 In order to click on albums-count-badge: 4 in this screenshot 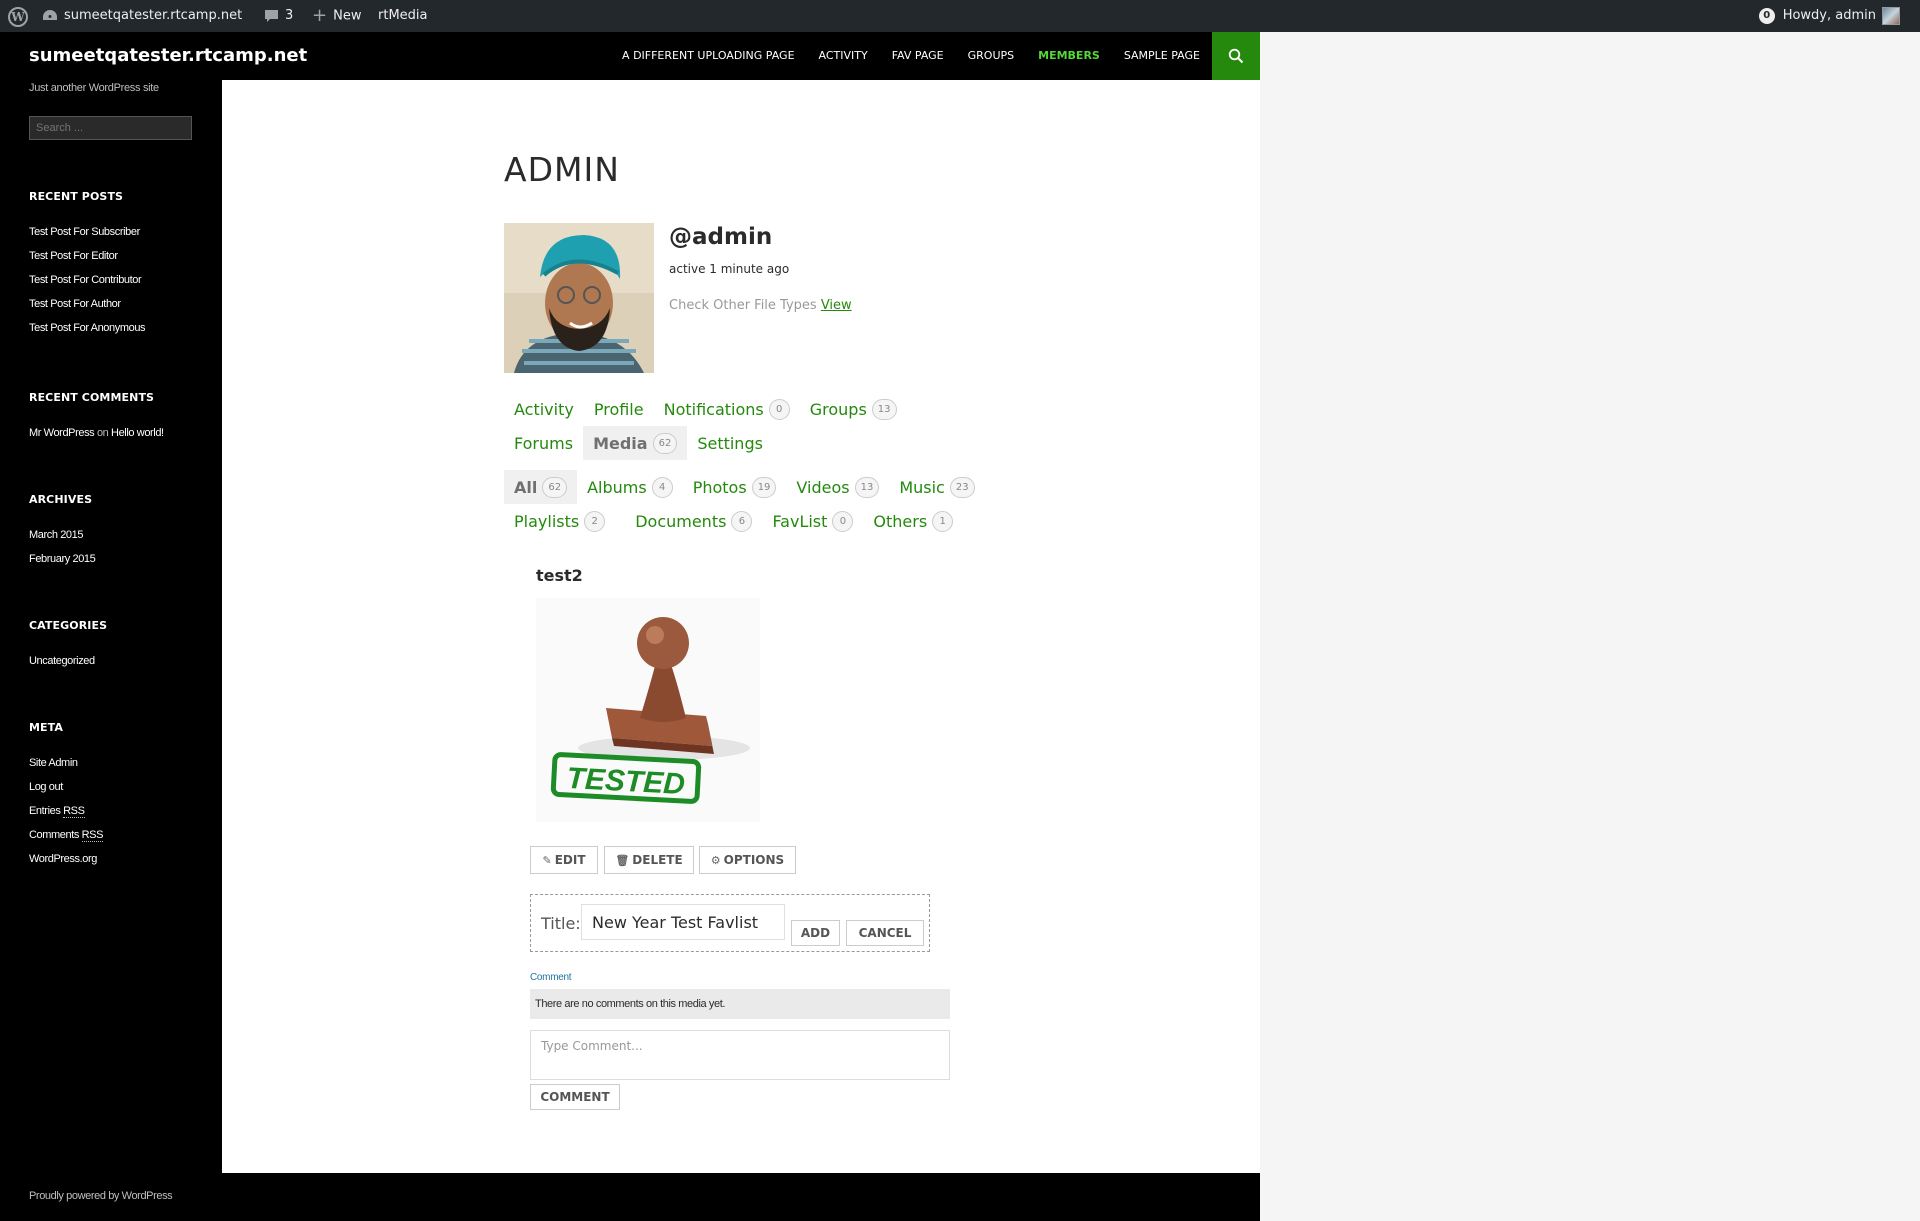, I will do `click(662, 487)`.